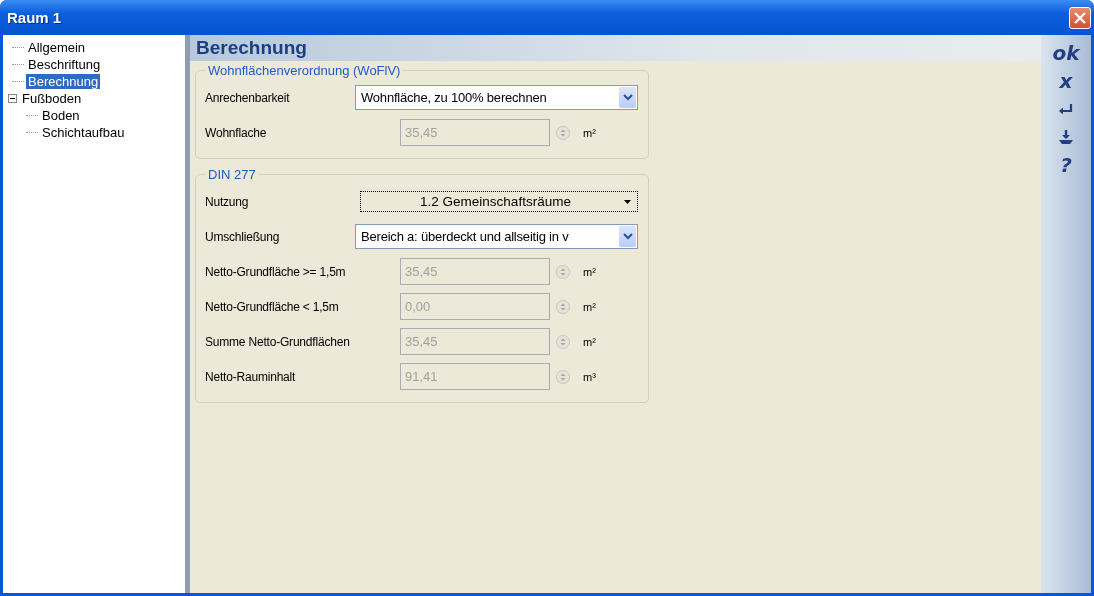 This screenshot has width=1094, height=596. Describe the element at coordinates (251, 376) in the screenshot. I see `field-label: Netto-Rauminhalt` at that location.